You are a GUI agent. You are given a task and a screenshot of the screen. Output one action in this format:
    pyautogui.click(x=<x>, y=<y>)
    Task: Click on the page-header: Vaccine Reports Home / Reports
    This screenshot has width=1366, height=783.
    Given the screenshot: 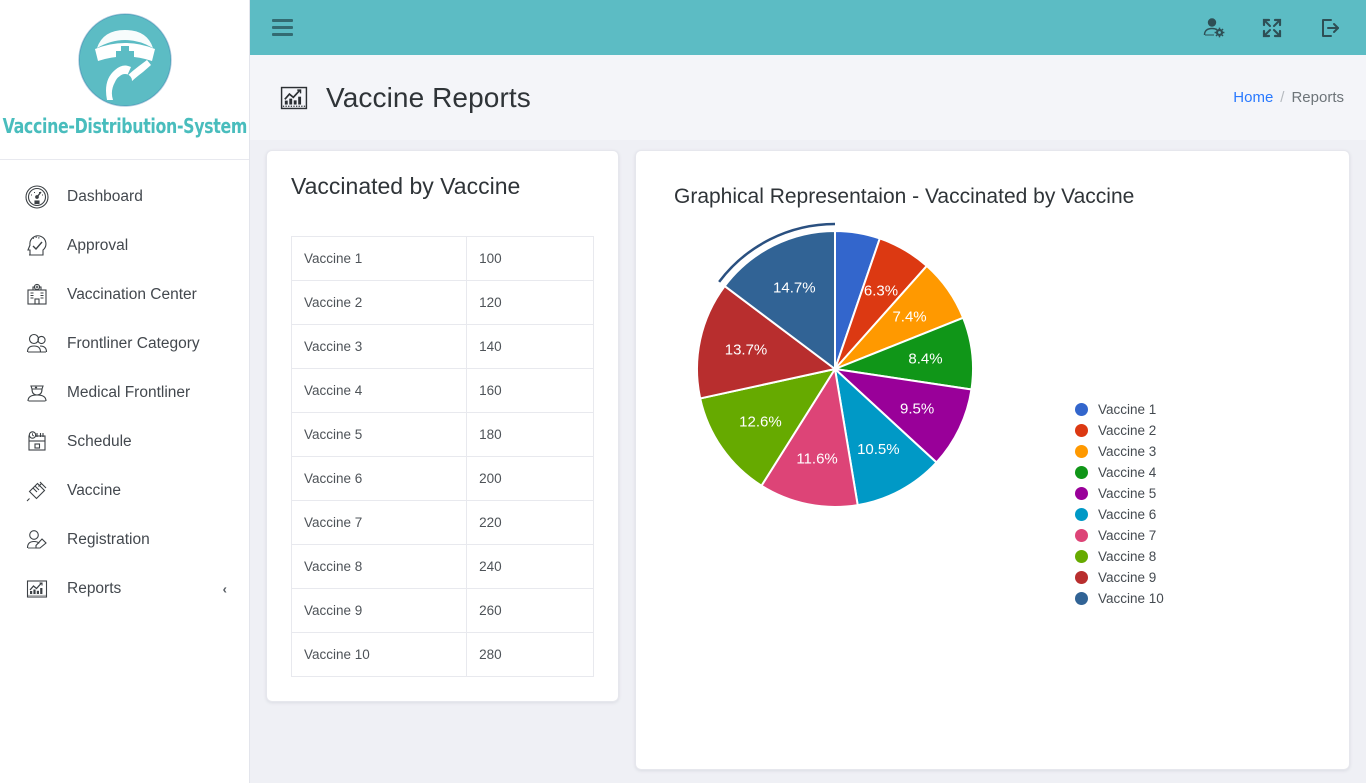 What is the action you would take?
    pyautogui.click(x=808, y=97)
    